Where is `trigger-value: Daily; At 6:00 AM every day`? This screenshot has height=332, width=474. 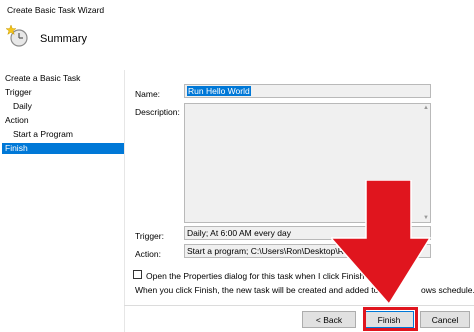 trigger-value: Daily; At 6:00 AM every day is located at coordinates (239, 233).